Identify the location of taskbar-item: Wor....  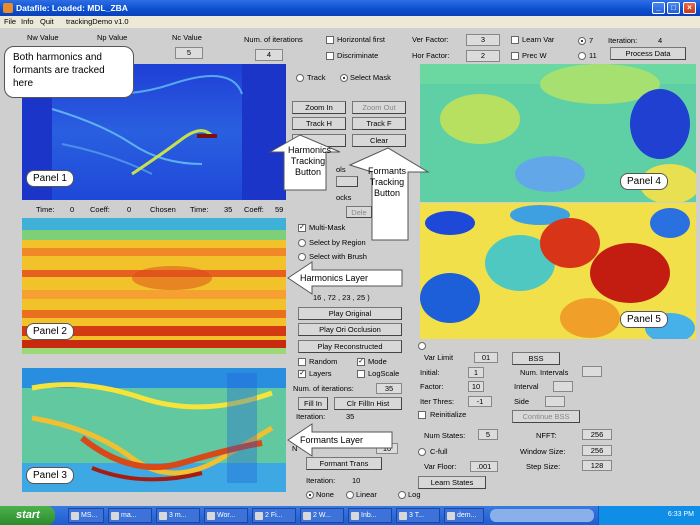
(226, 515).